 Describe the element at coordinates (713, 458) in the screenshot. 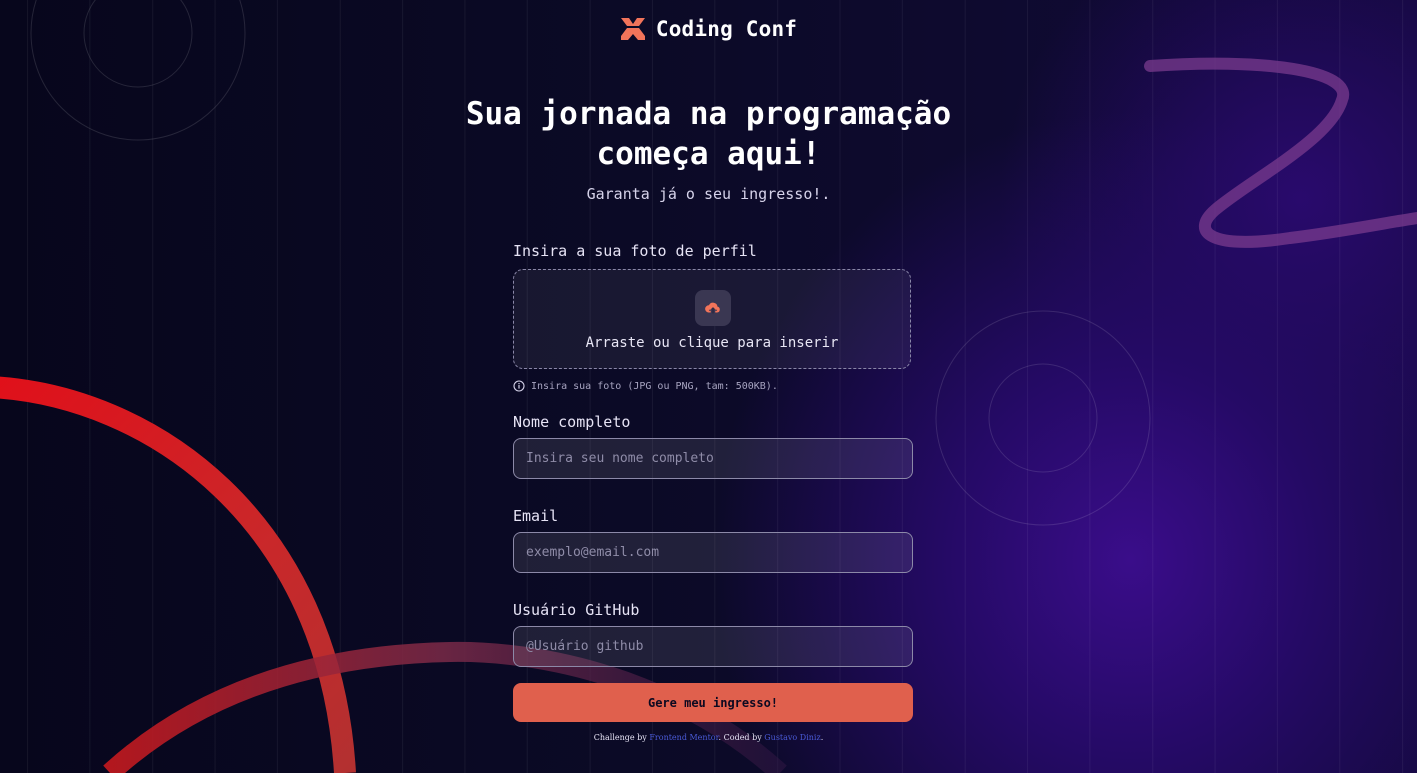

I see `name-input` at that location.